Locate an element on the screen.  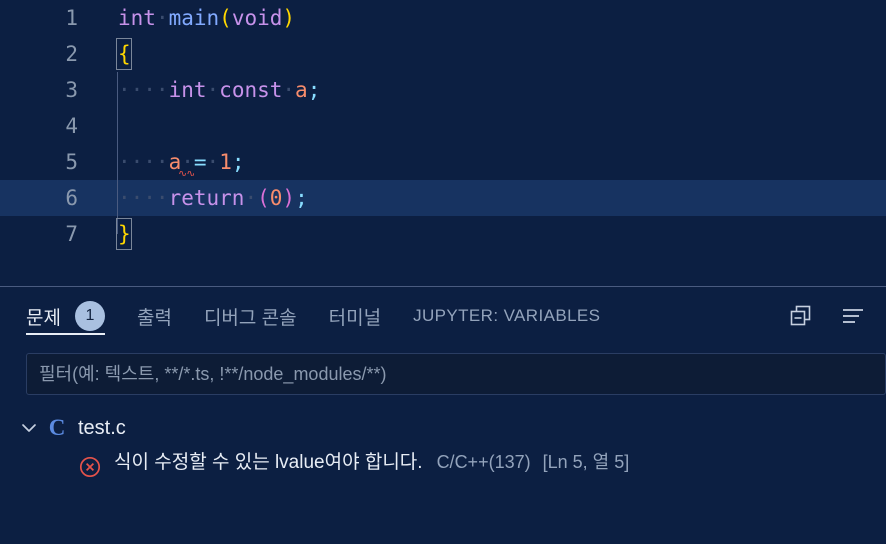
panel-tab-bar: 문제 1 출력 디버그 콘솔 터미널 JUPYTER: VARIABLES is located at coordinates (443, 316).